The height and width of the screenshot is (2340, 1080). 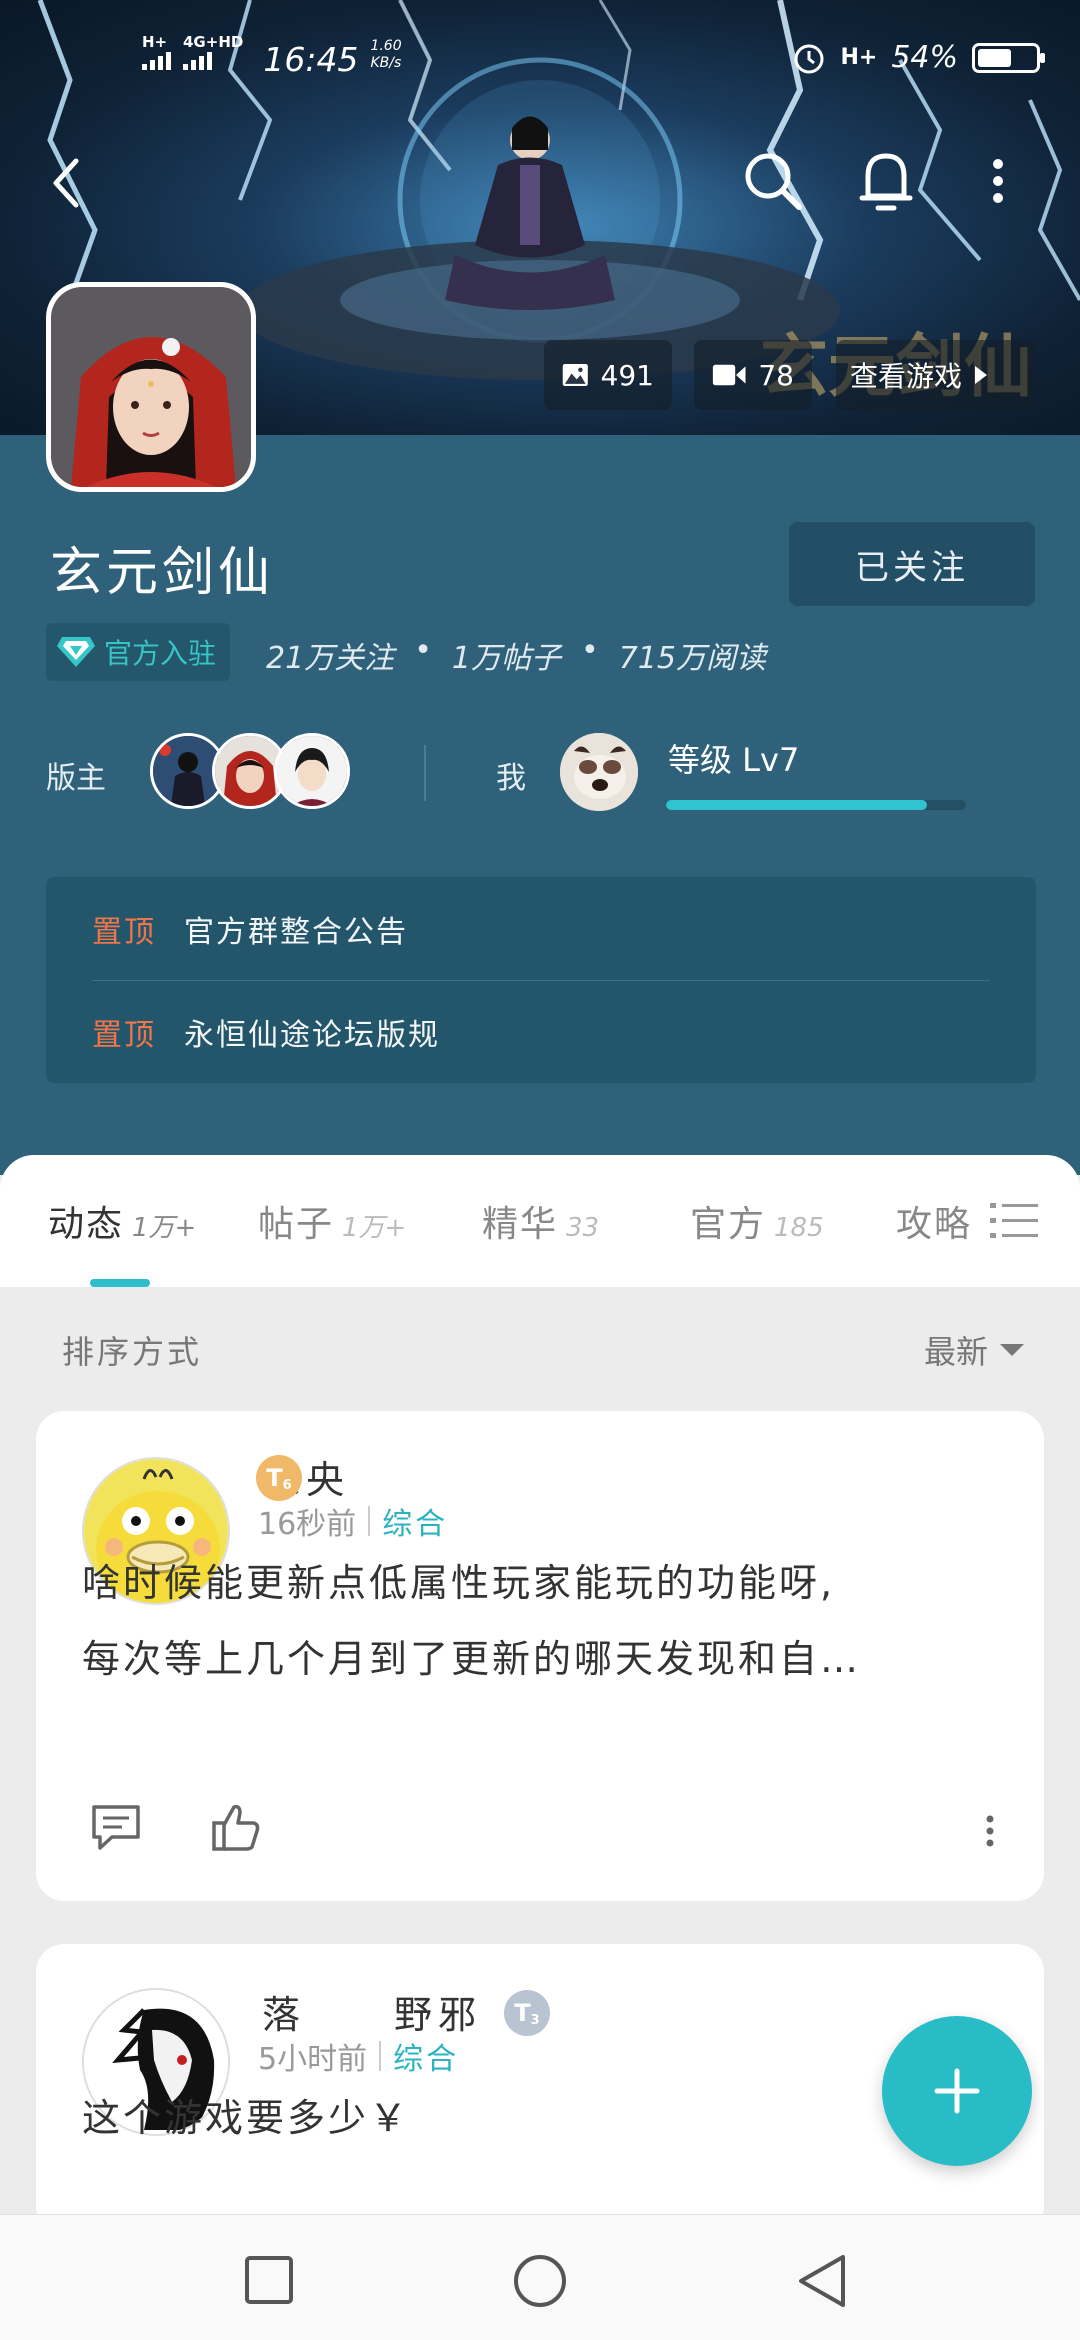 I want to click on user-level-badge: T 6, so click(x=279, y=1478).